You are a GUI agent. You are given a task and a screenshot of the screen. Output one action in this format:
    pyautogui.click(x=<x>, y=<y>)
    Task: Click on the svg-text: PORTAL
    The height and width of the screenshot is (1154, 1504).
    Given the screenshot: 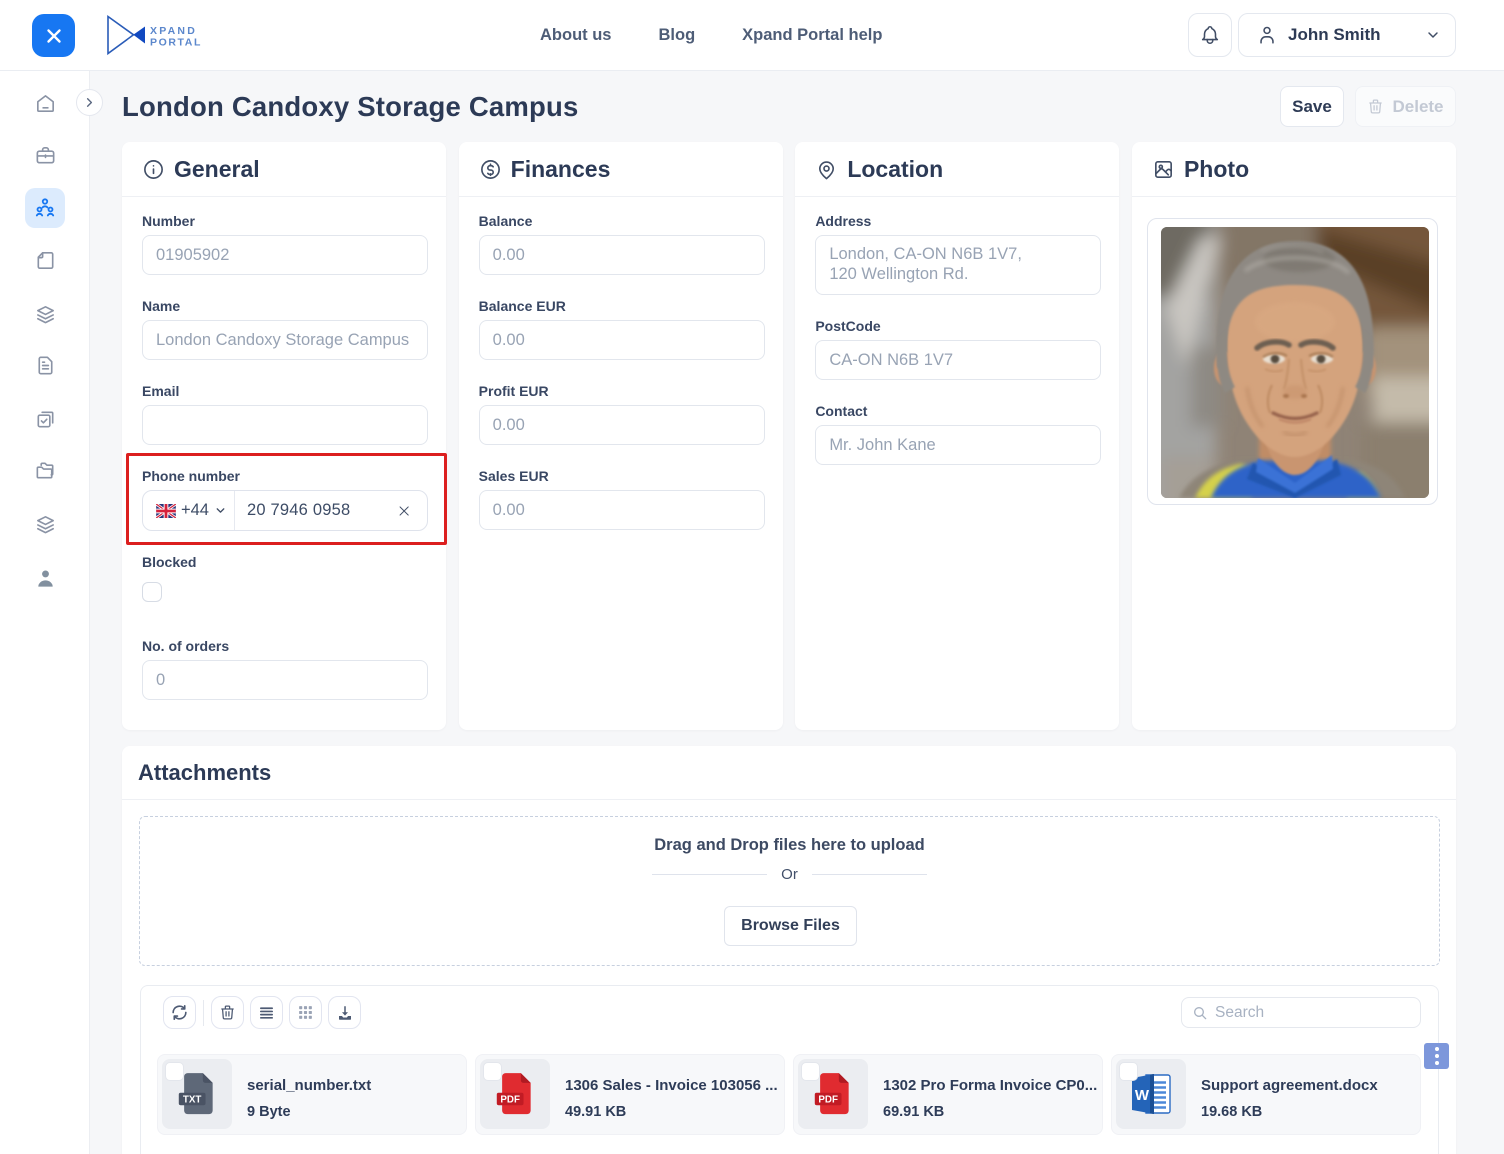 What is the action you would take?
    pyautogui.click(x=176, y=43)
    